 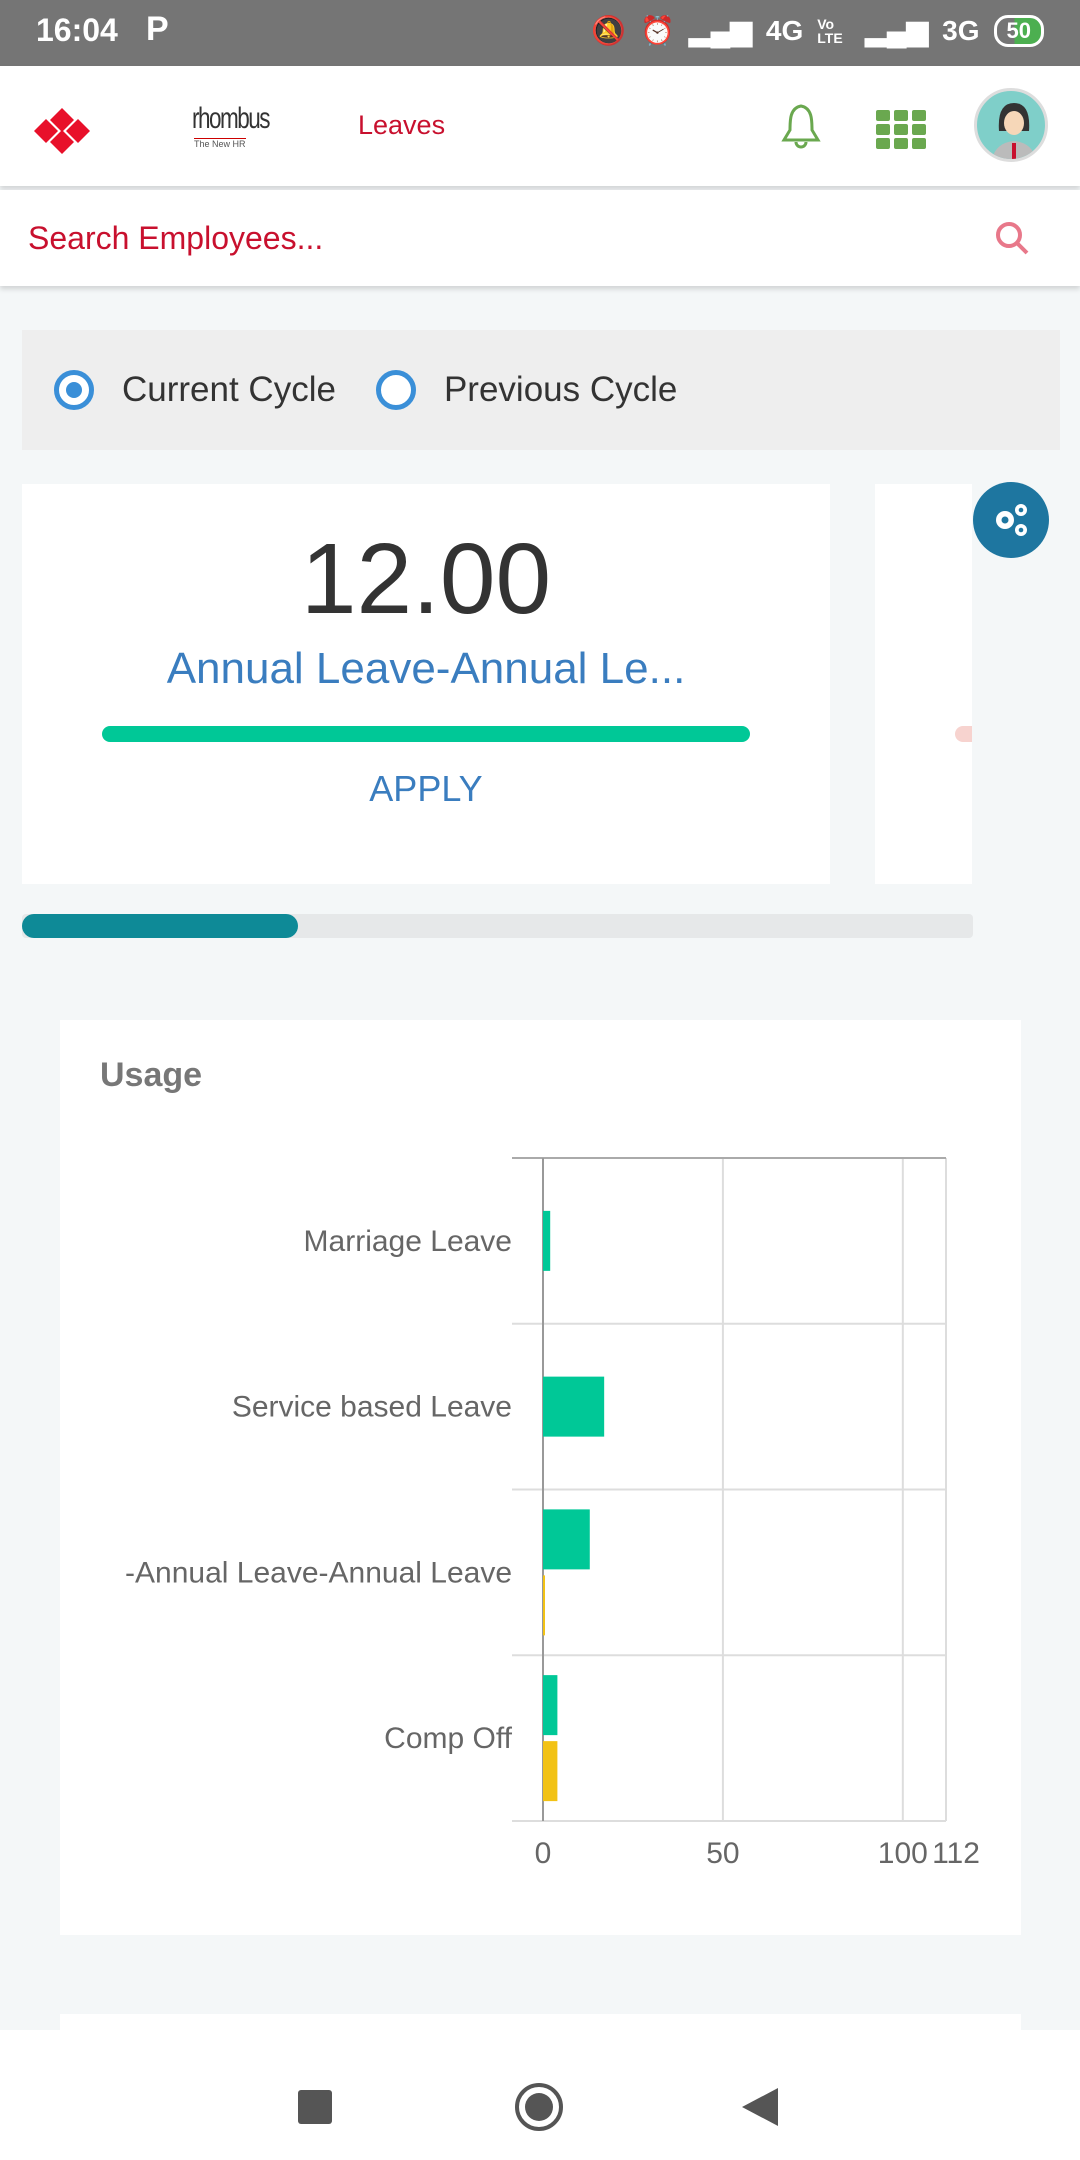 I want to click on category-label: Comp Off, so click(x=448, y=1738).